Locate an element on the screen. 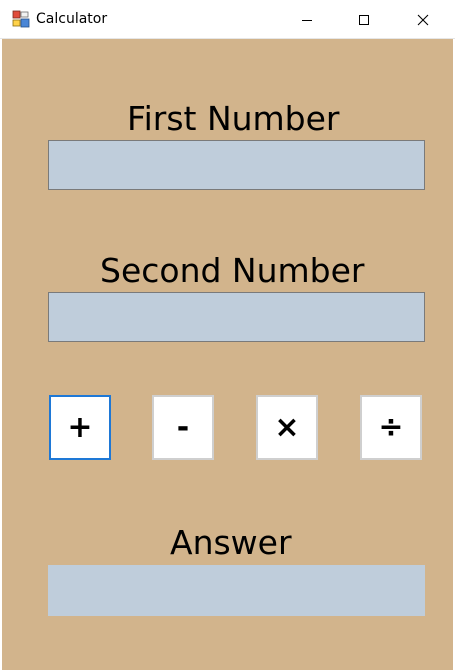 The image size is (455, 670). minimize-button is located at coordinates (307, 19).